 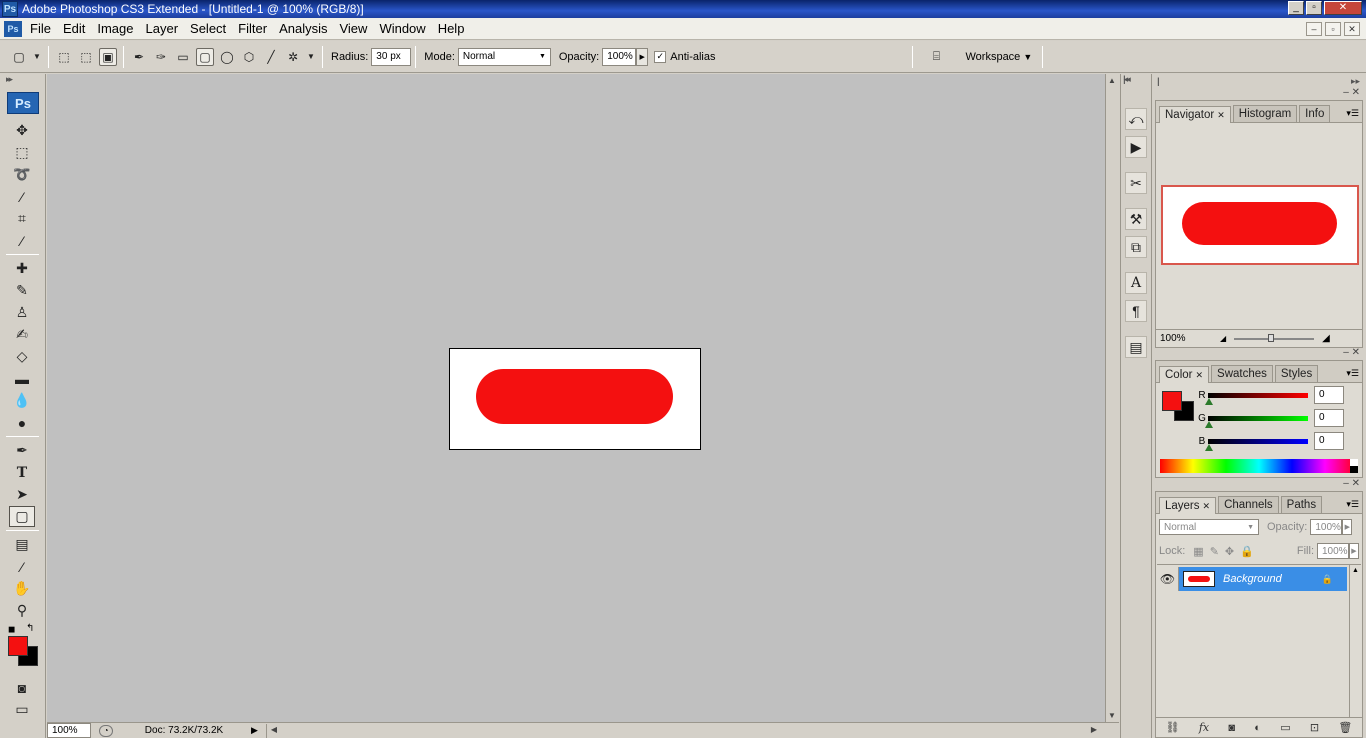 What do you see at coordinates (402, 28) in the screenshot?
I see `menu-window: Window` at bounding box center [402, 28].